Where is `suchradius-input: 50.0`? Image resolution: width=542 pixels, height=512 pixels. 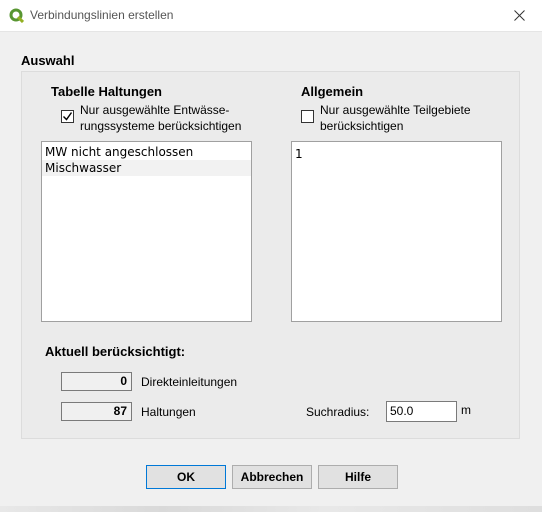 suchradius-input: 50.0 is located at coordinates (421, 411).